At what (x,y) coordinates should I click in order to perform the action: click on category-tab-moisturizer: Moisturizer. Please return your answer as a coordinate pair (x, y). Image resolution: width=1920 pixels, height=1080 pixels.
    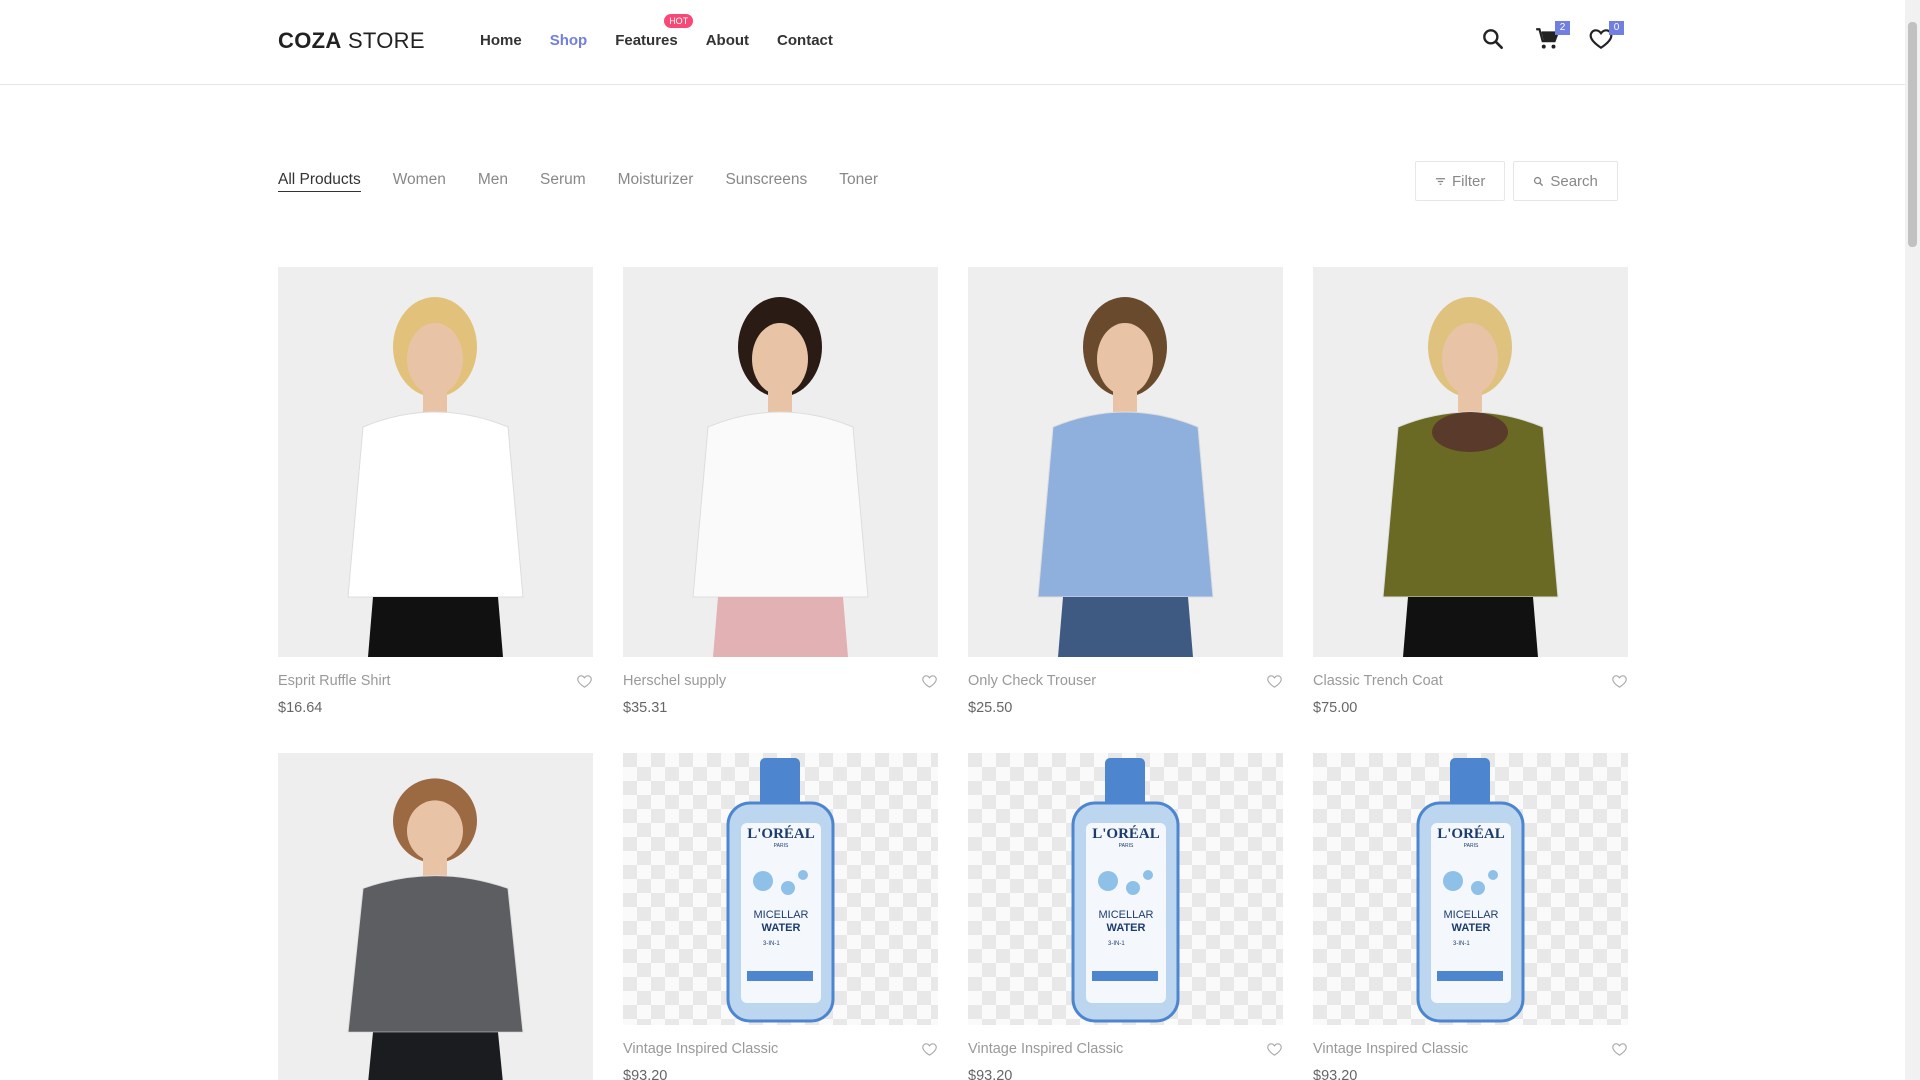
    Looking at the image, I should click on (656, 181).